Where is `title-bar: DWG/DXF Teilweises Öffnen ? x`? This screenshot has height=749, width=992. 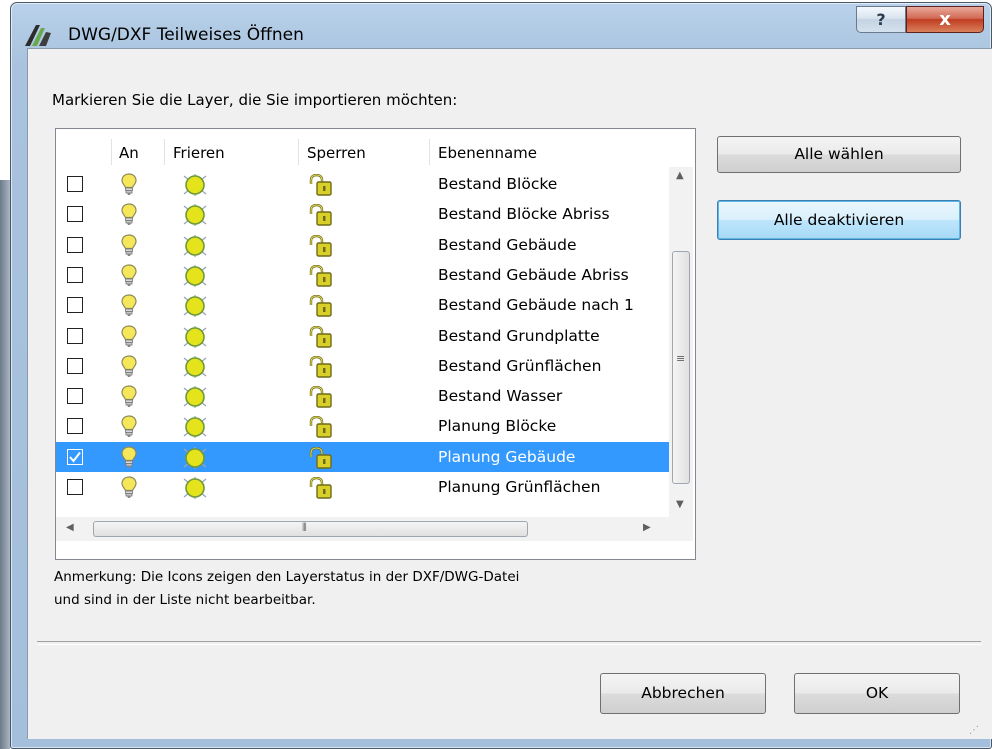 title-bar: DWG/DXF Teilweises Öffnen ? x is located at coordinates (501, 24).